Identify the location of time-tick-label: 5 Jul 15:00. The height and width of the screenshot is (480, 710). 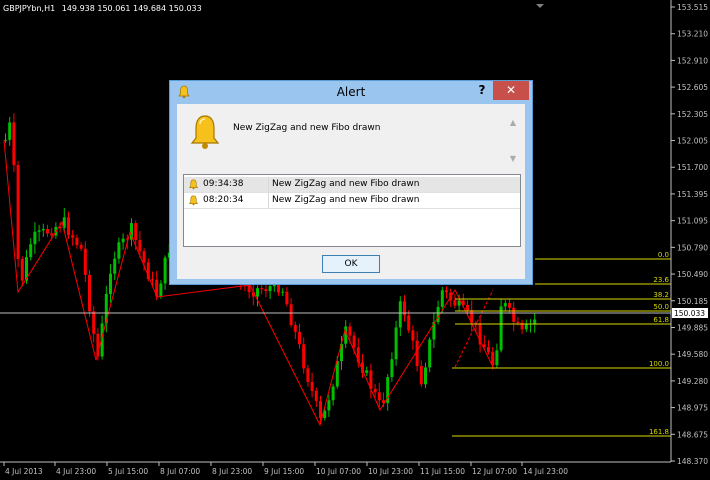
(128, 471).